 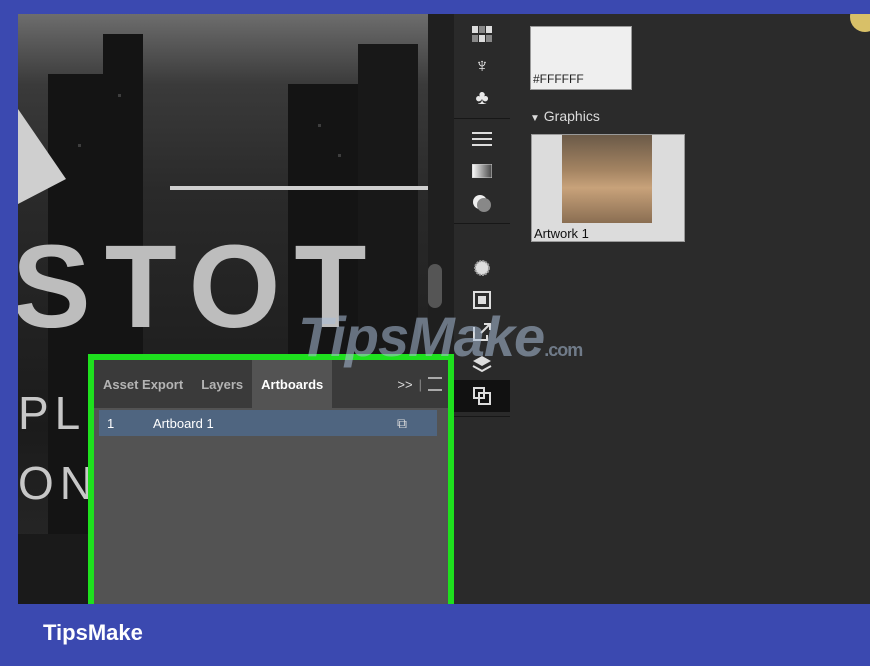 What do you see at coordinates (482, 396) in the screenshot?
I see `artboards-icon` at bounding box center [482, 396].